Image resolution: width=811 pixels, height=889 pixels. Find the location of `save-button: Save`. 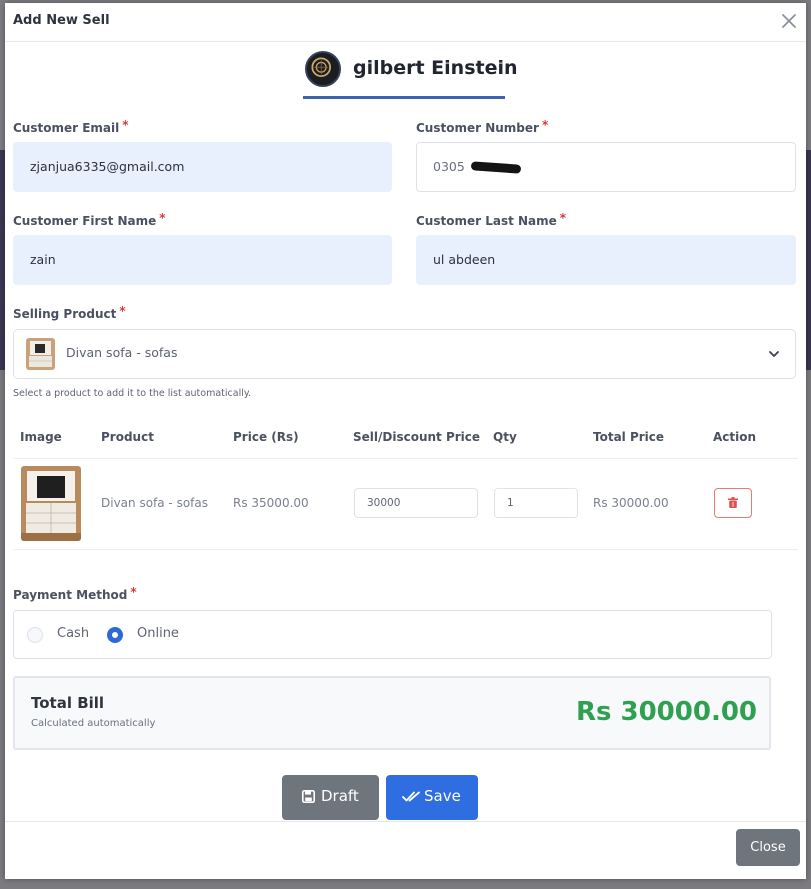

save-button: Save is located at coordinates (432, 797).